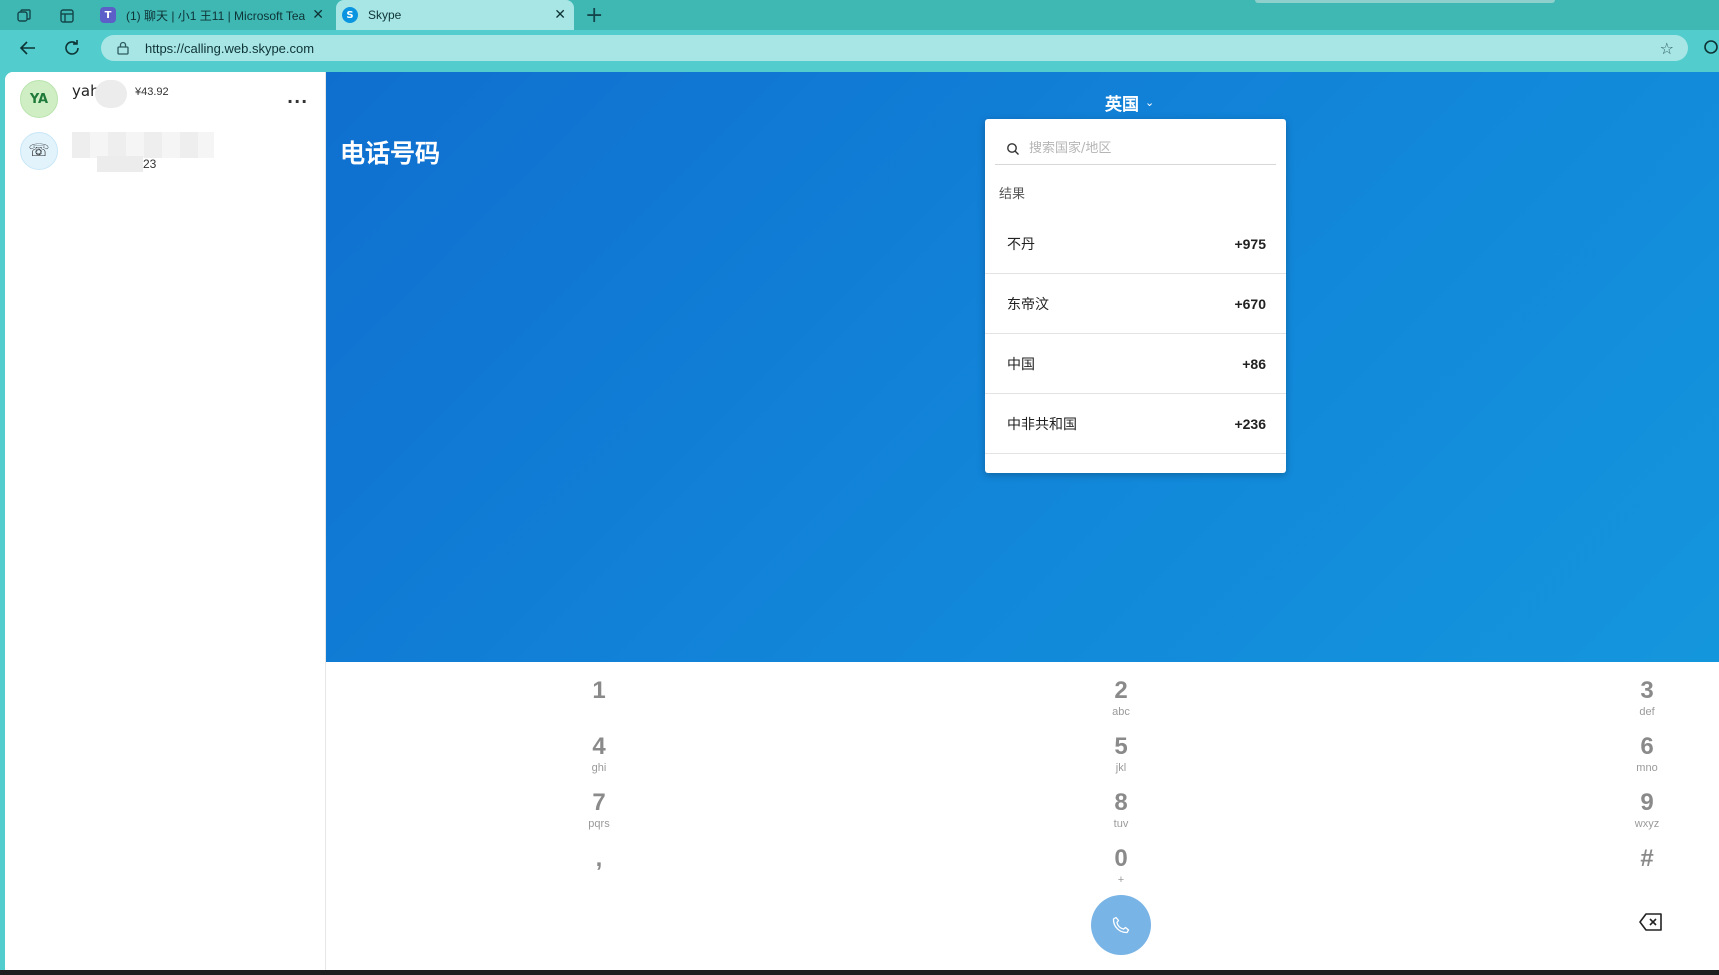 This screenshot has width=1719, height=975. Describe the element at coordinates (385, 15) in the screenshot. I see `tab-title: Skype` at that location.